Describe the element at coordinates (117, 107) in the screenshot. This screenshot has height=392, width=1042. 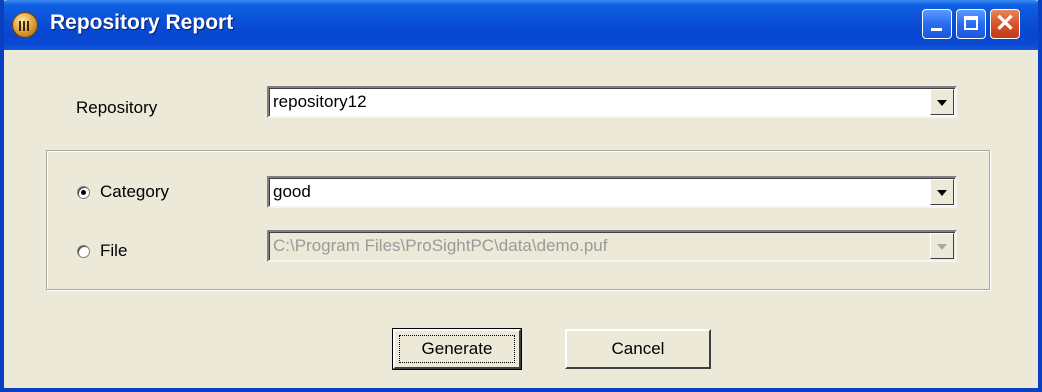
I see `repository-label: Repository` at that location.